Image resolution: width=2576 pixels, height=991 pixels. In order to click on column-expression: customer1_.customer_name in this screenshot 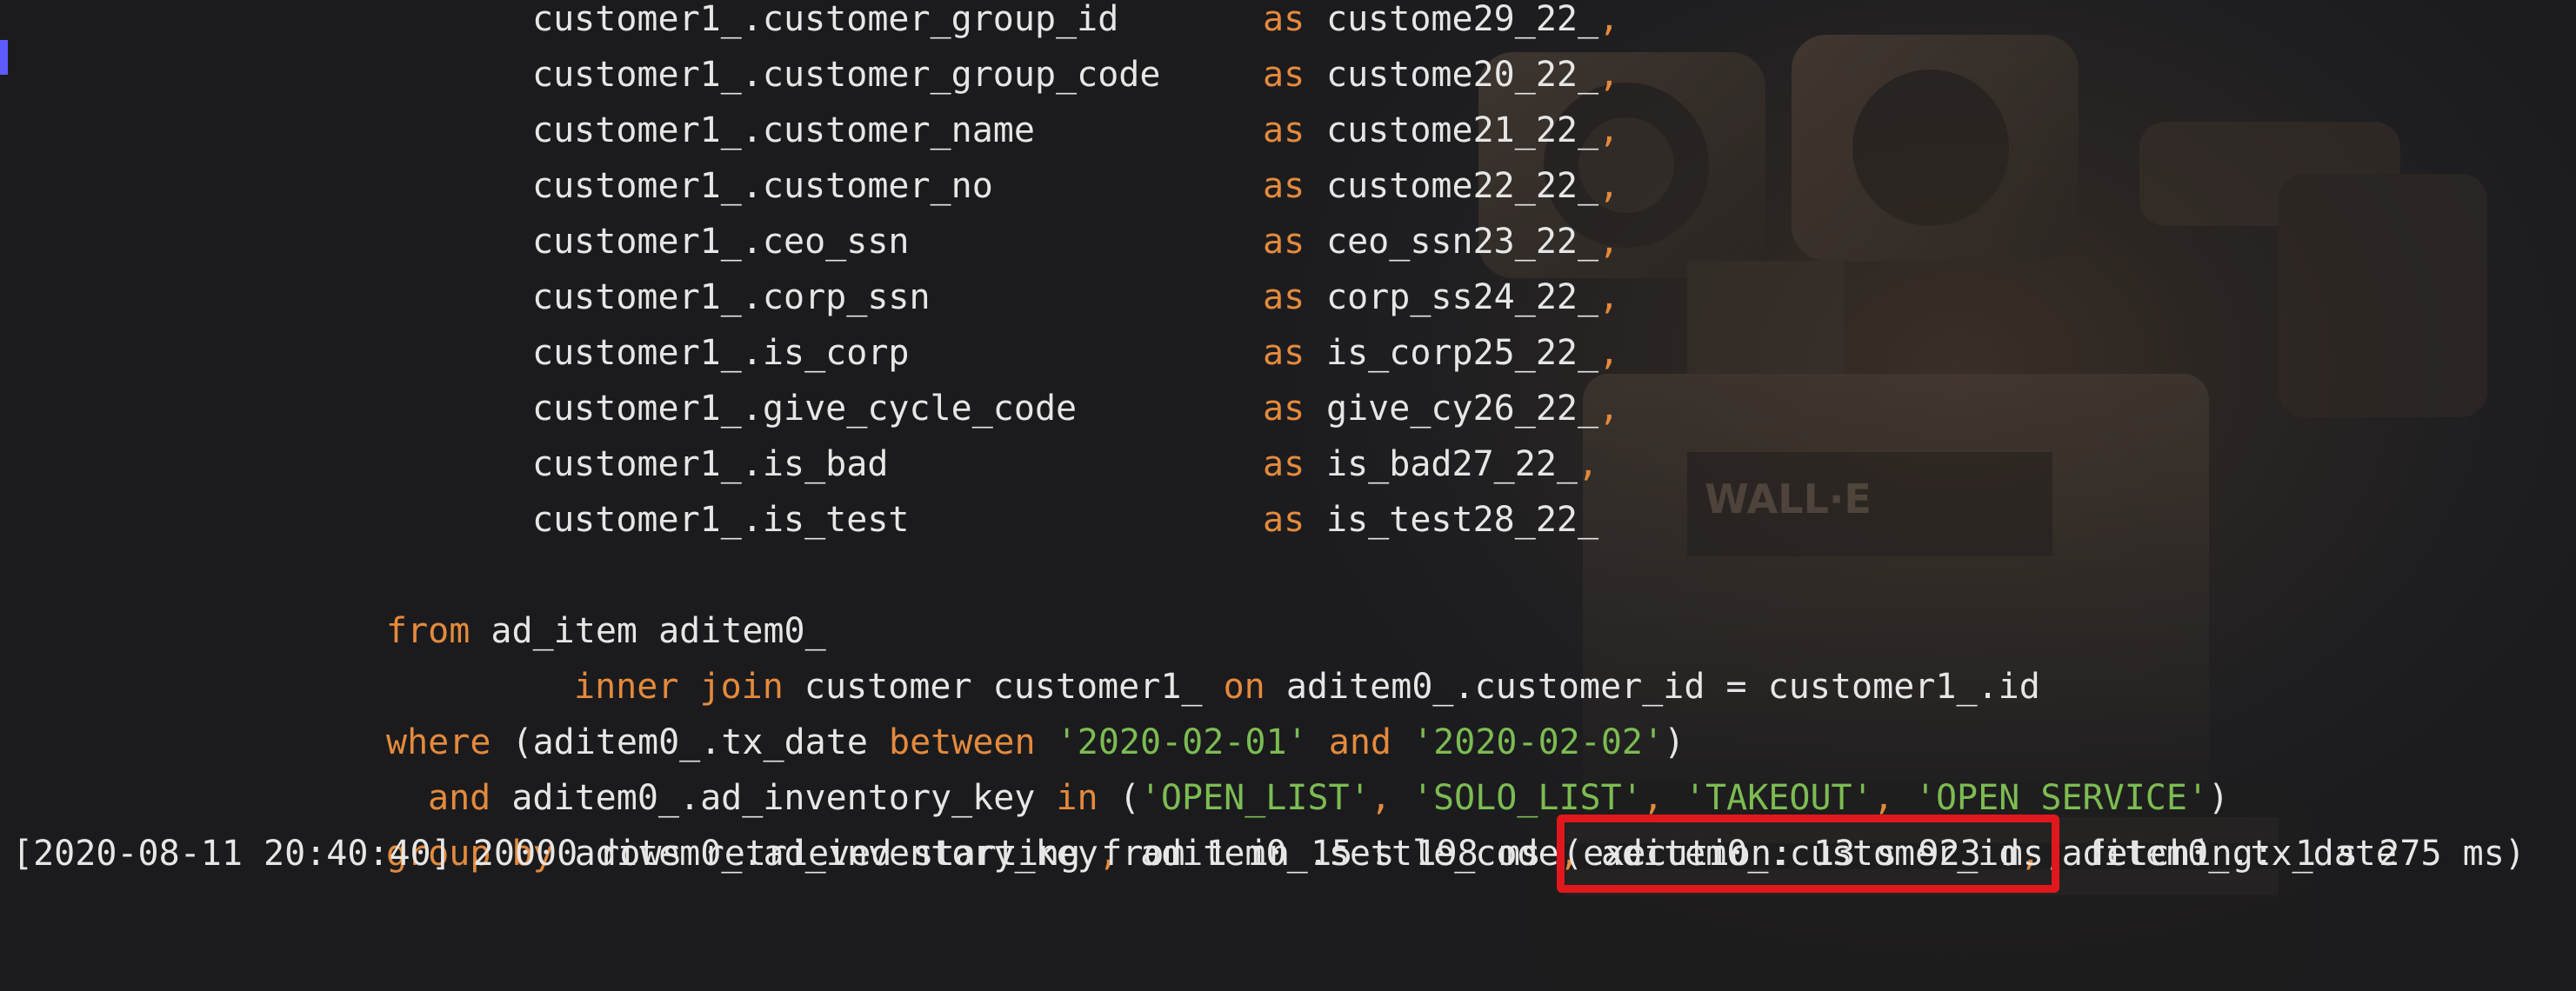, I will do `click(783, 130)`.